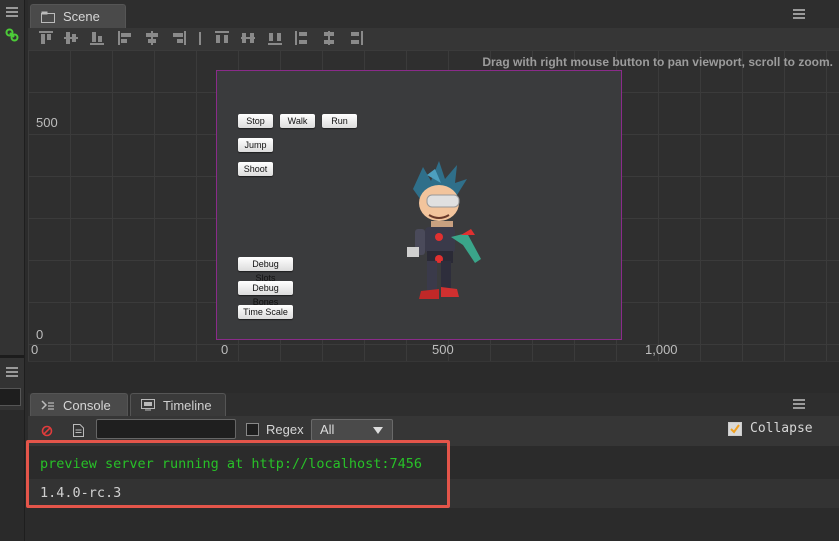 The width and height of the screenshot is (839, 541). Describe the element at coordinates (222, 38) in the screenshot. I see `distribute-top-icon` at that location.